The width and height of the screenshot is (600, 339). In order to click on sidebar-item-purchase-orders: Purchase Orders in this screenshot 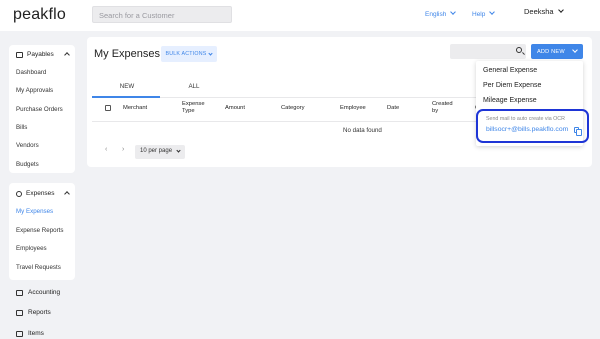, I will do `click(39, 109)`.